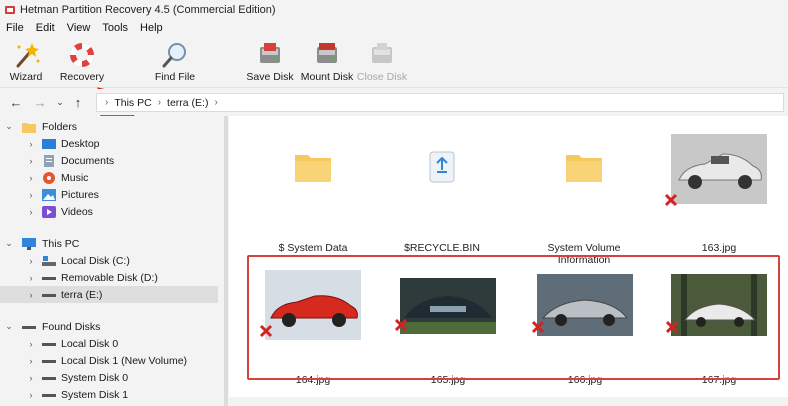  Describe the element at coordinates (109, 177) in the screenshot. I see `tree-item-music: › Music` at that location.